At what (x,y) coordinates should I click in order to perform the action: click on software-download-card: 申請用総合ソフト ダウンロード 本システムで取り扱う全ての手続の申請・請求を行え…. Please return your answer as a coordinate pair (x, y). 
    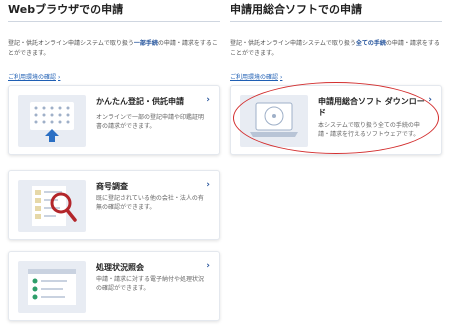
    Looking at the image, I should click on (336, 120).